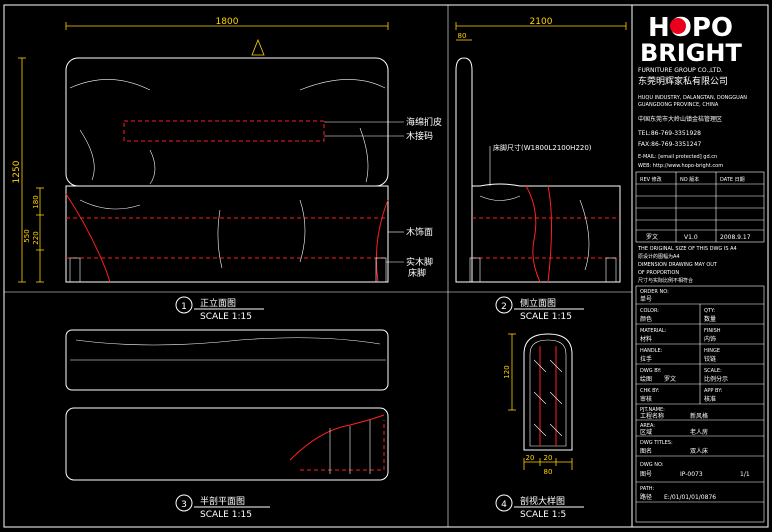 This screenshot has height=532, width=772. I want to click on dim-section-b1: 20, so click(530, 458).